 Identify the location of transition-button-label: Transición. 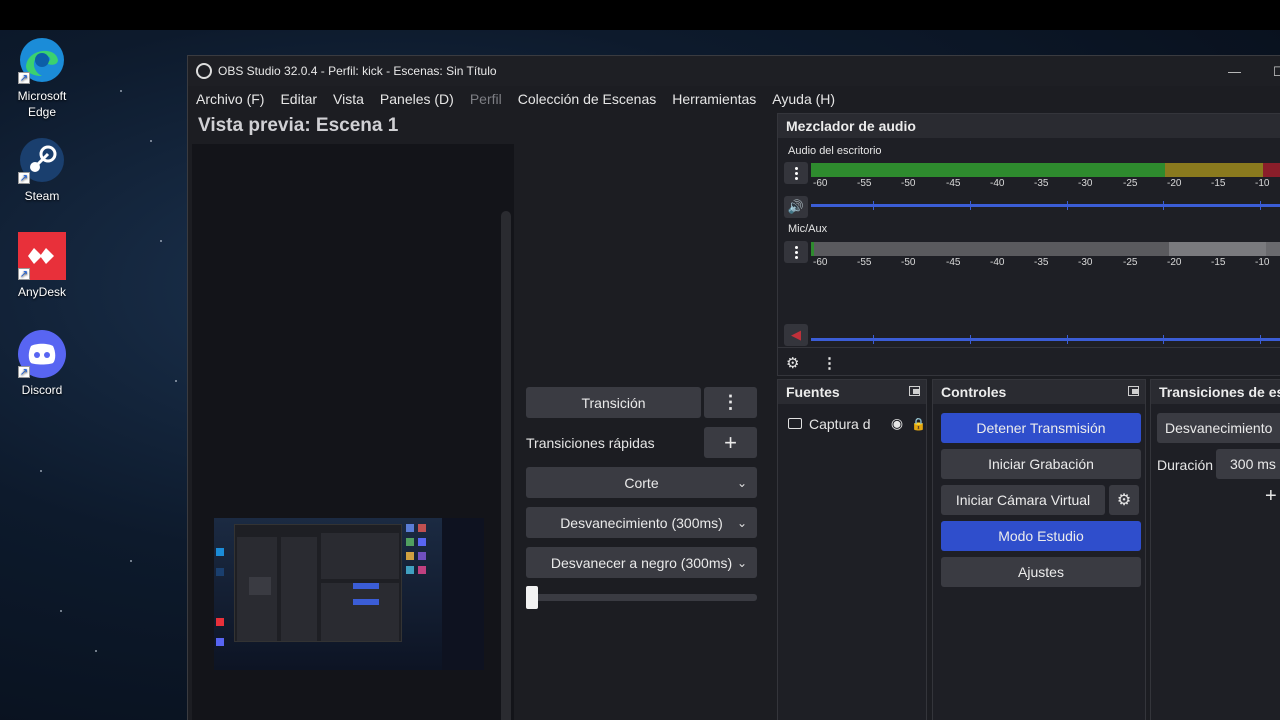
(613, 402).